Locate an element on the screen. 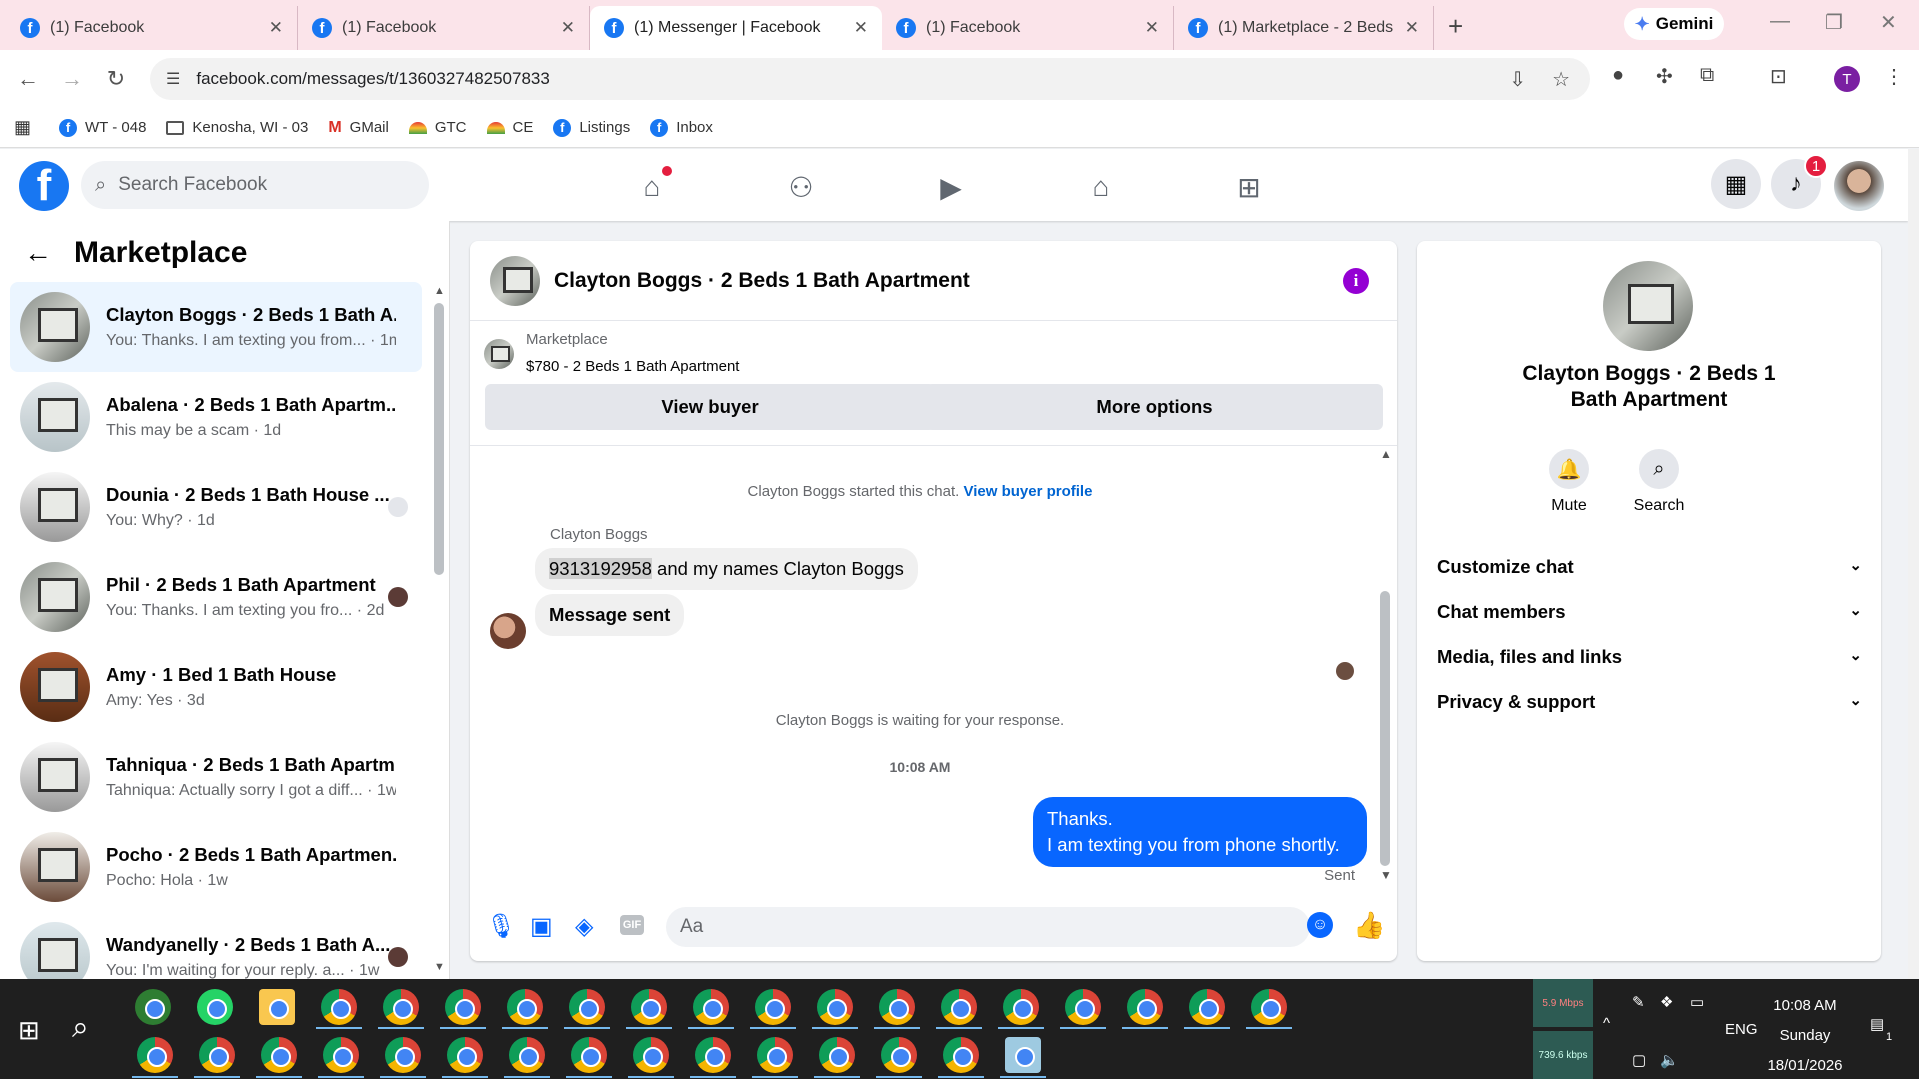 This screenshot has height=1079, width=1919. extension-icon: ✣ is located at coordinates (1664, 76).